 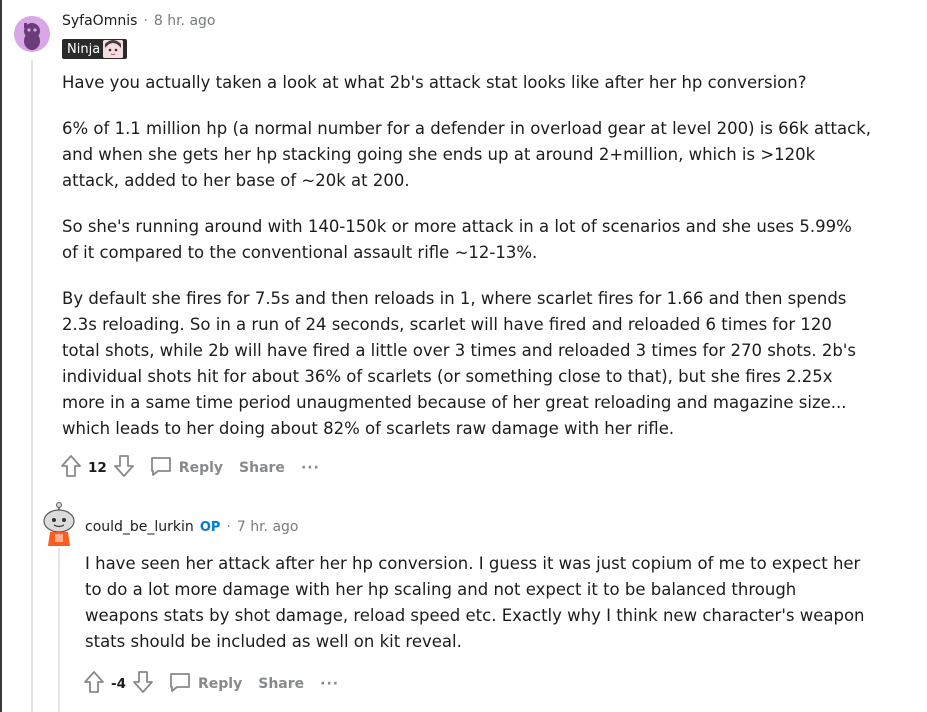 I want to click on timestamp: 7 hr. ago, so click(x=268, y=527).